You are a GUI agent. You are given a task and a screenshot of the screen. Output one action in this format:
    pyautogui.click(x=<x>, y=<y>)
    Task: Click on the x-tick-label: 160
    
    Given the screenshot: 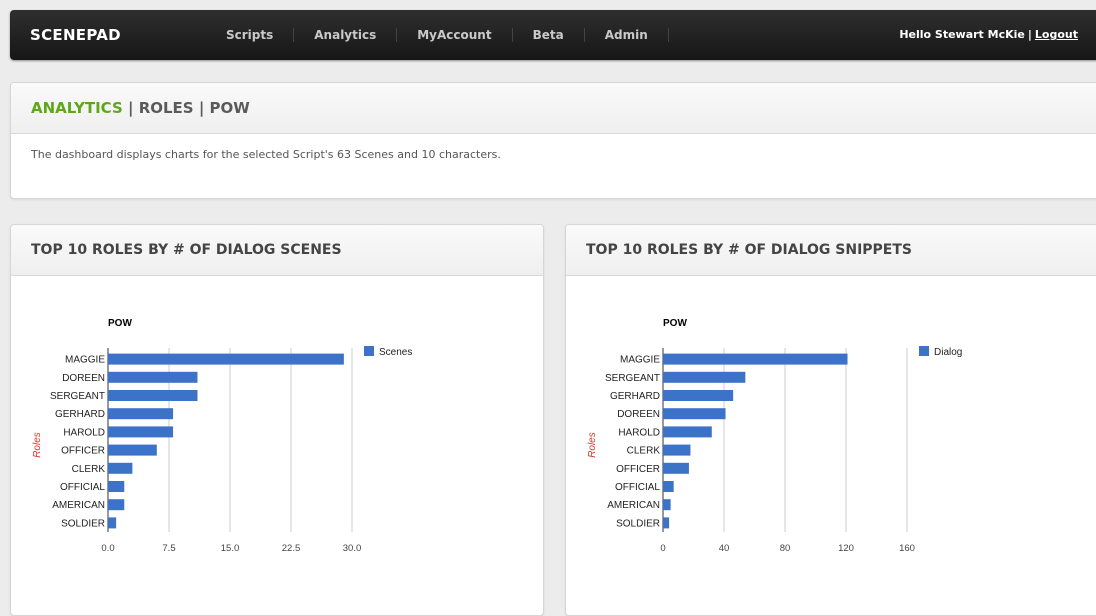 What is the action you would take?
    pyautogui.click(x=907, y=548)
    